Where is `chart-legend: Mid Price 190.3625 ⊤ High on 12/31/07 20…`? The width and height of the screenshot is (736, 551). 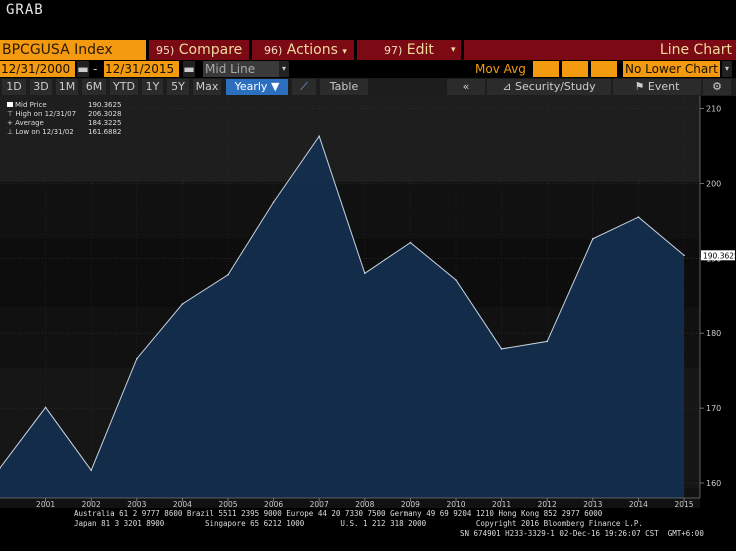 chart-legend: Mid Price 190.3625 ⊤ High on 12/31/07 20… is located at coordinates (65, 119).